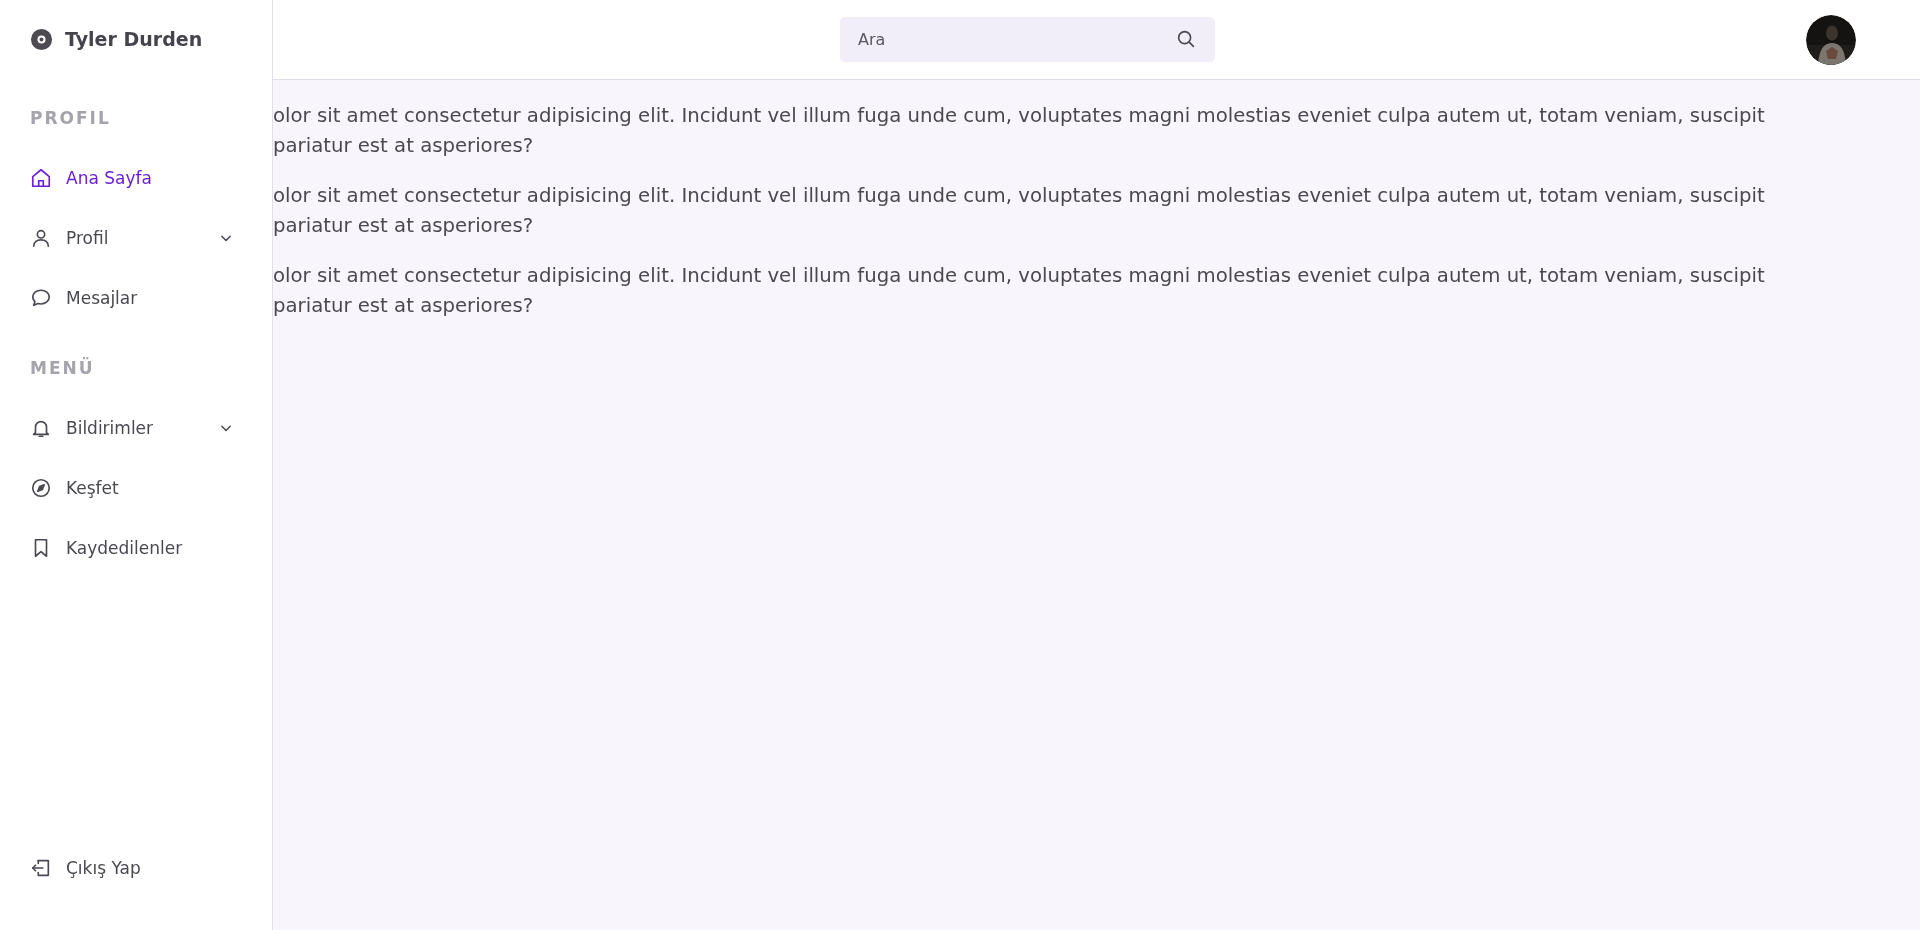  What do you see at coordinates (1186, 39) in the screenshot?
I see `search-icon` at bounding box center [1186, 39].